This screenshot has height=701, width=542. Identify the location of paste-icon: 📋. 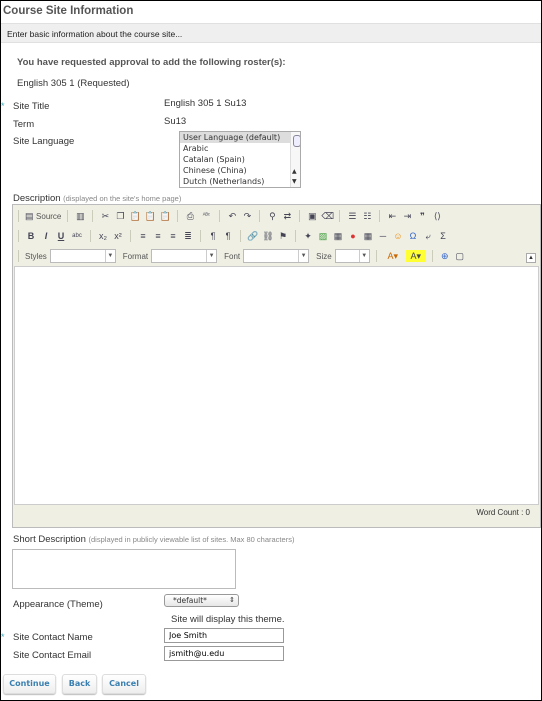
(135, 216).